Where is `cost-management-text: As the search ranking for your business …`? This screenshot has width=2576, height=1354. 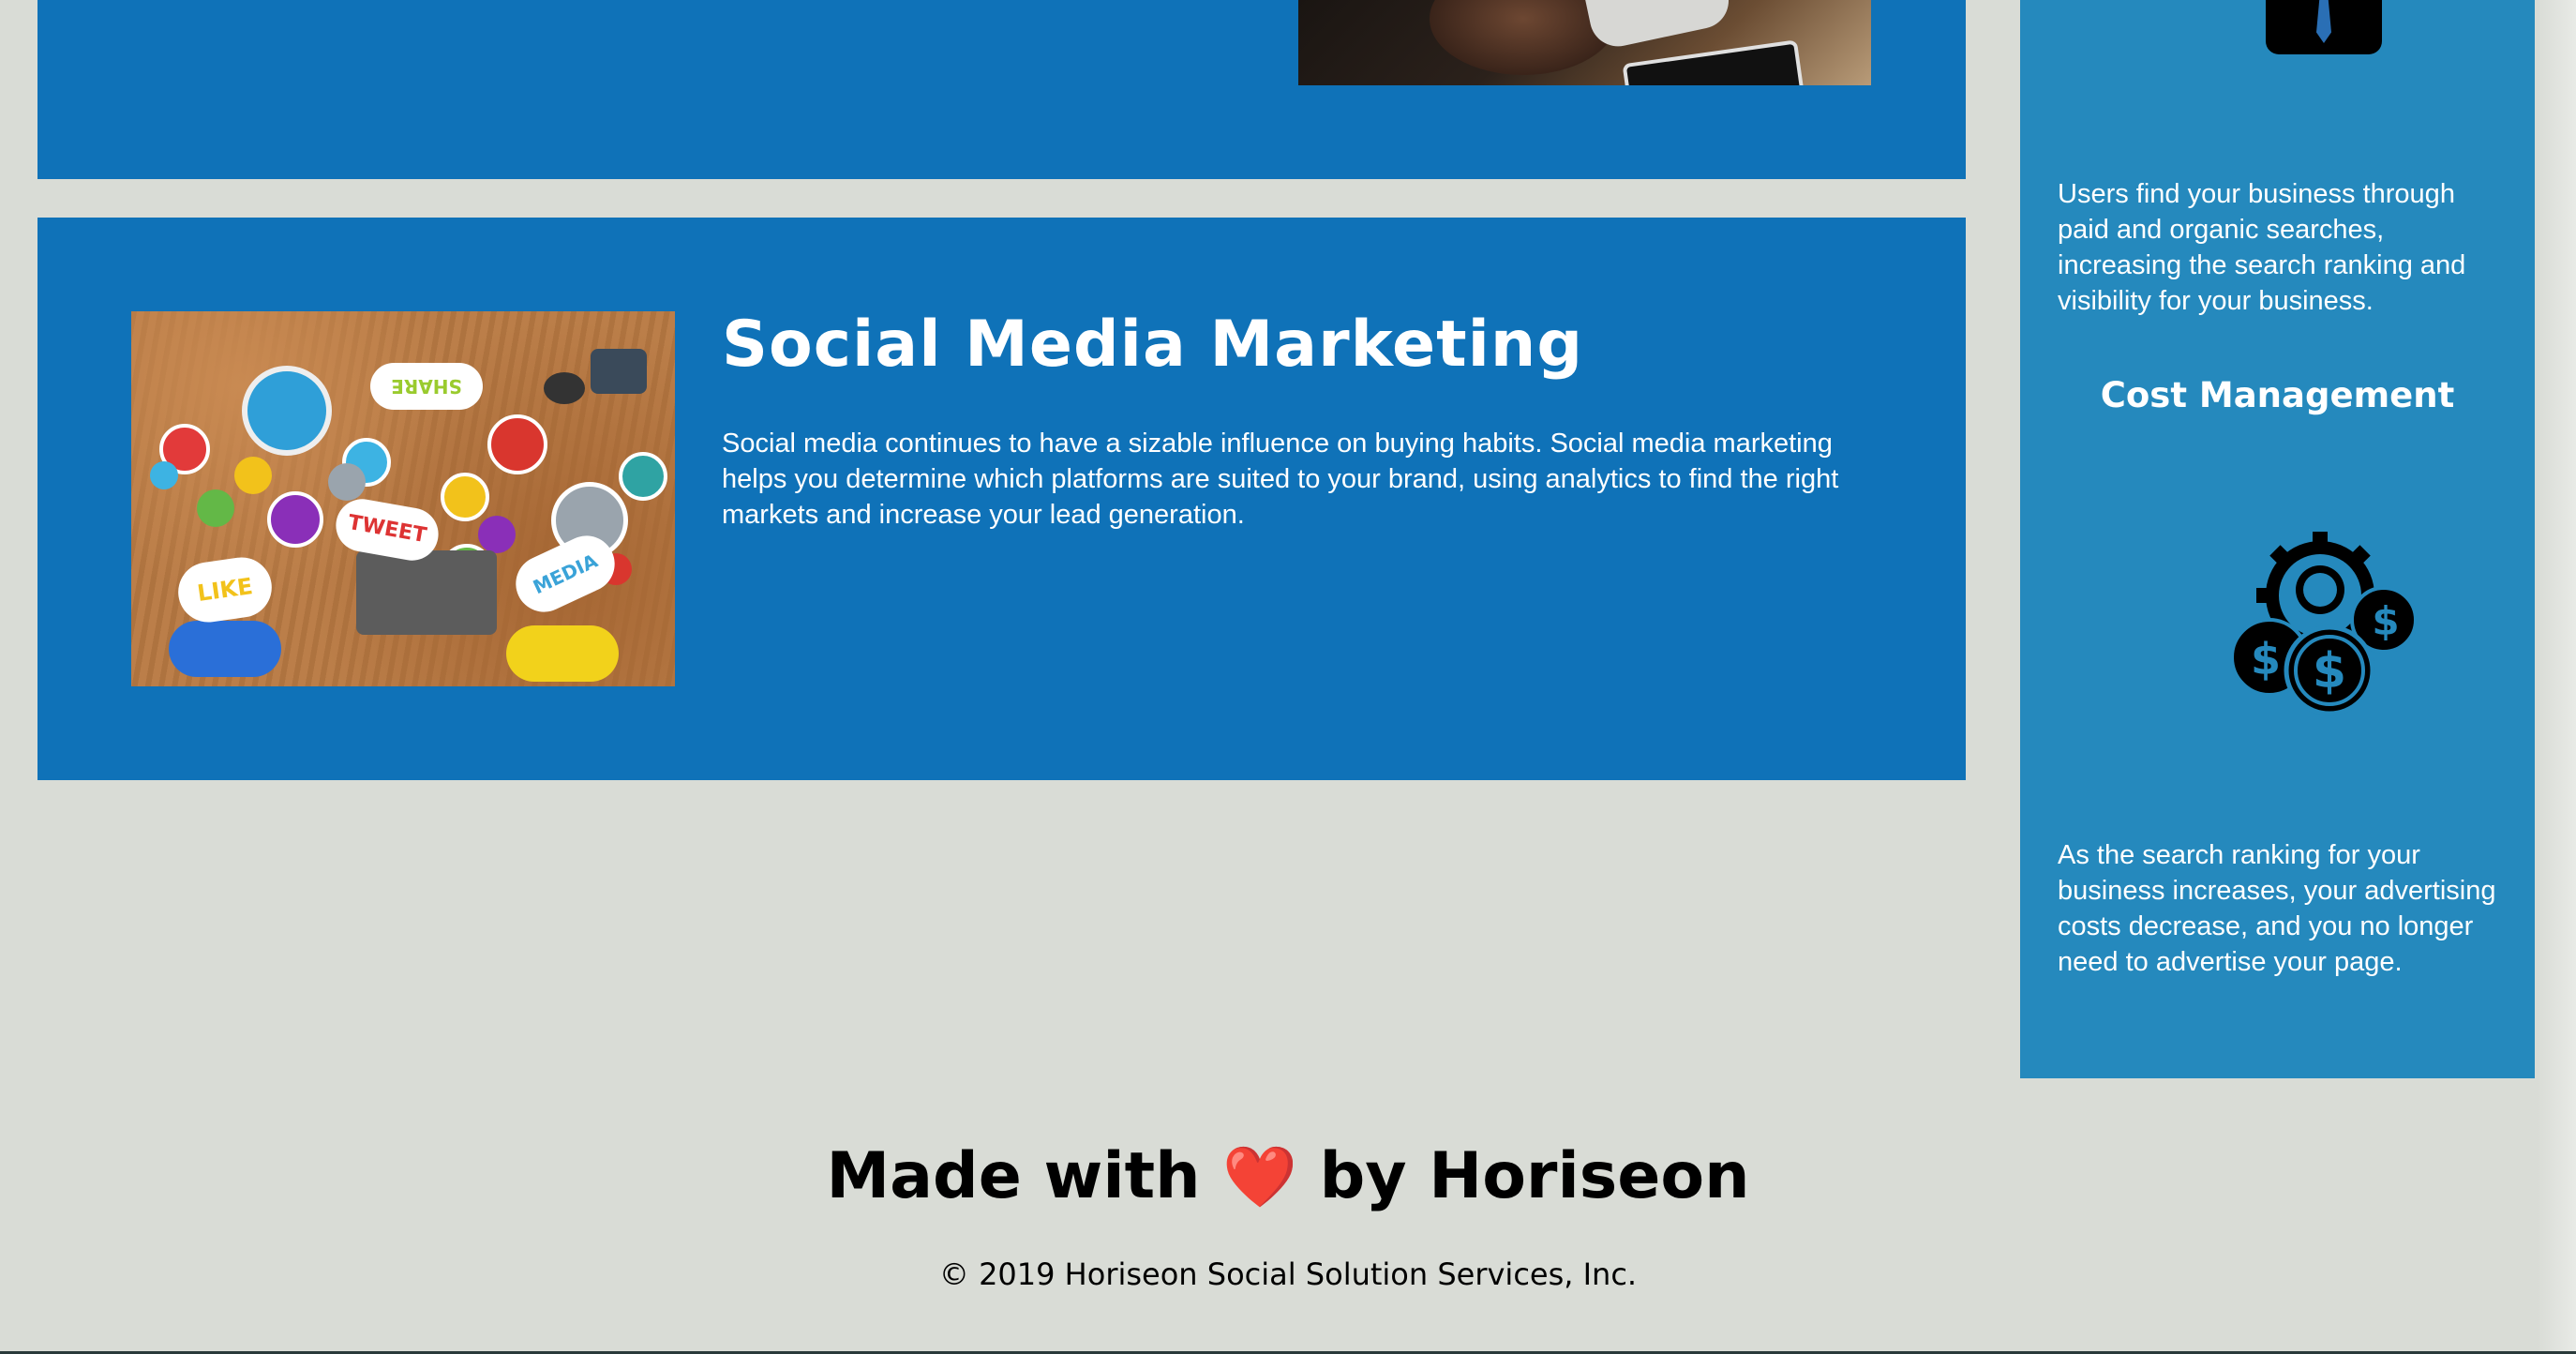 cost-management-text: As the search ranking for your business … is located at coordinates (2277, 908).